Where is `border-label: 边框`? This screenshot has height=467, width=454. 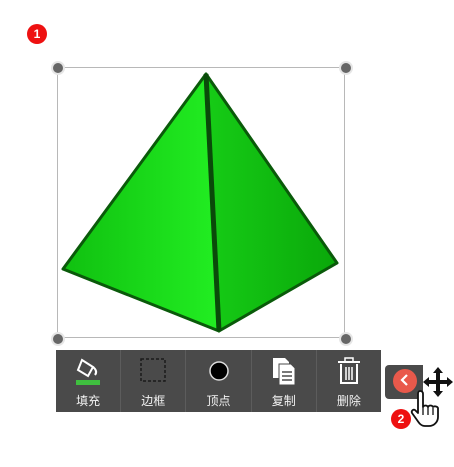 border-label: 边框 is located at coordinates (153, 401).